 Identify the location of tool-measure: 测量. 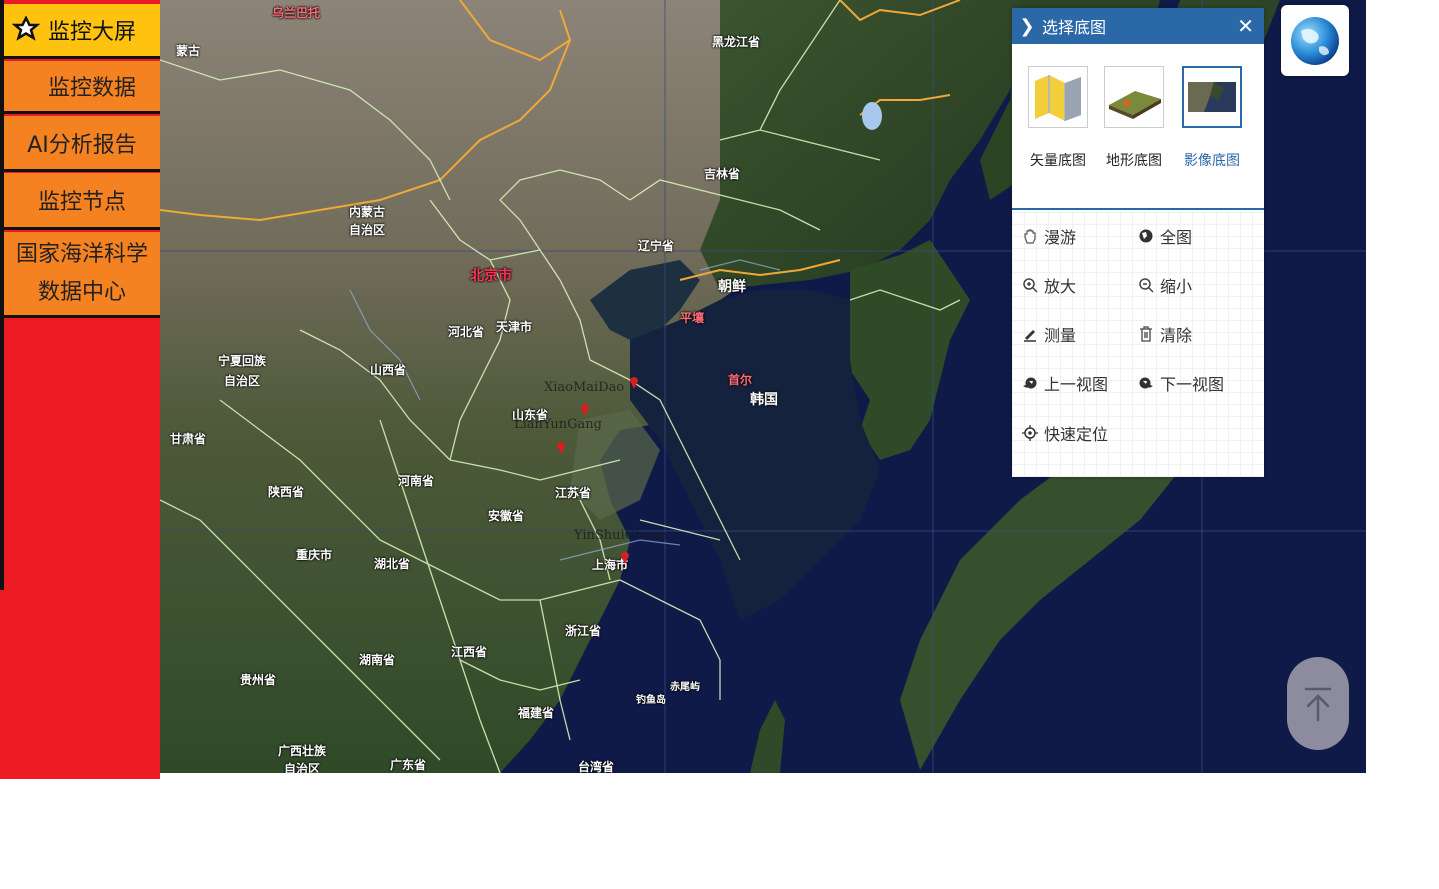
(1049, 334).